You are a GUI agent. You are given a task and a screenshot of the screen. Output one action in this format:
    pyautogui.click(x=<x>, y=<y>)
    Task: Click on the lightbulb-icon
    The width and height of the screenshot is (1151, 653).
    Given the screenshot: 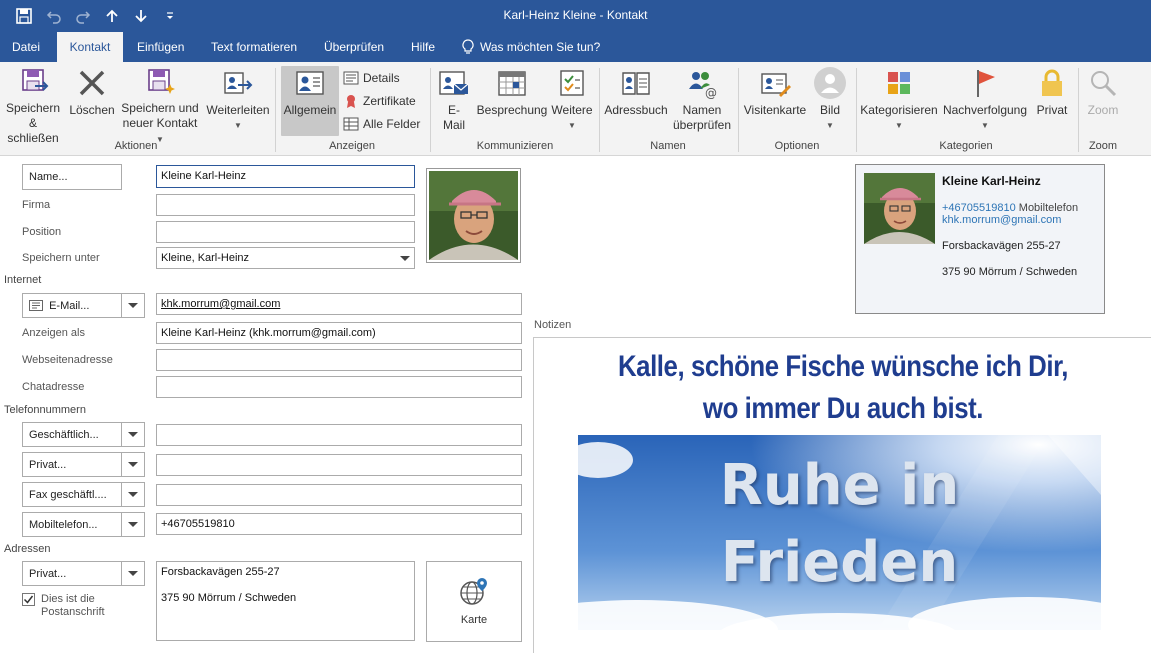 What is the action you would take?
    pyautogui.click(x=468, y=47)
    